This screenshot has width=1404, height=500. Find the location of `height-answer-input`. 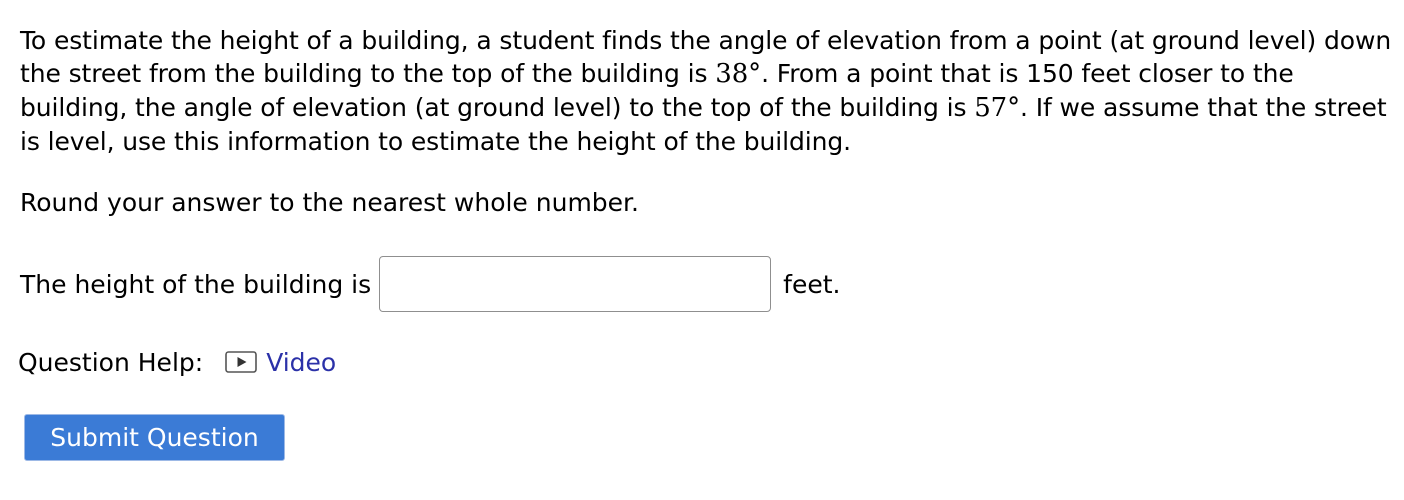

height-answer-input is located at coordinates (575, 284).